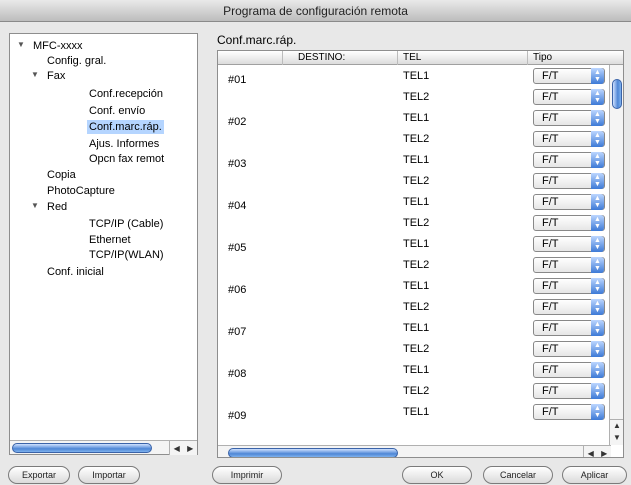  What do you see at coordinates (126, 159) in the screenshot?
I see `tree-item-opcn-fax-remot: Opcn fax remot` at bounding box center [126, 159].